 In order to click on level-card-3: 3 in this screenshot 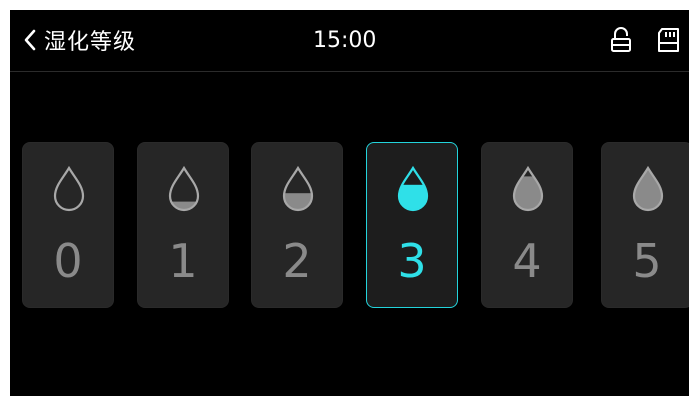, I will do `click(412, 225)`.